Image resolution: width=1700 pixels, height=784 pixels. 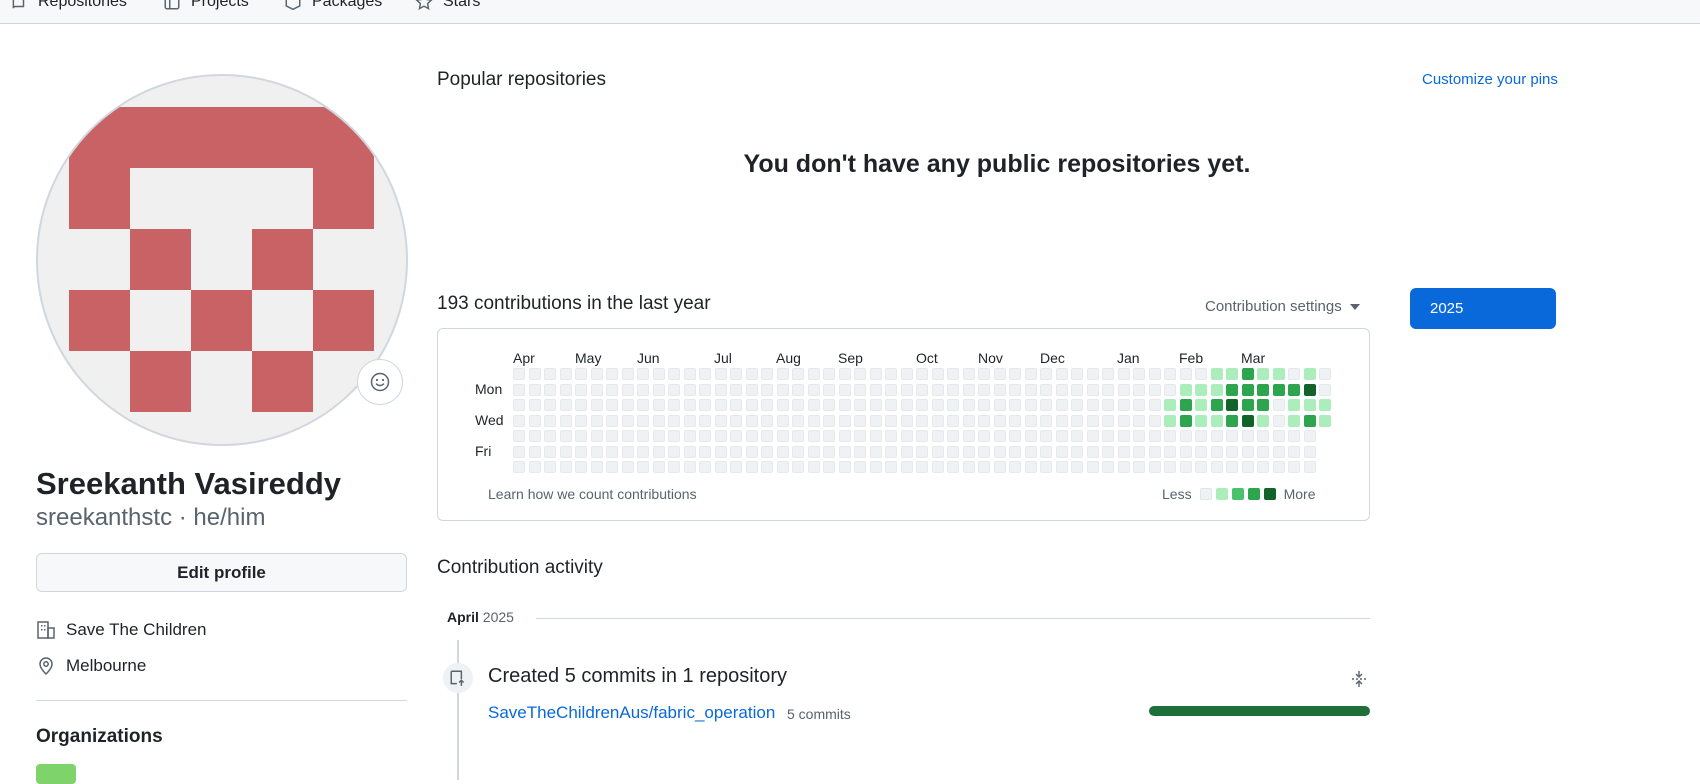 I want to click on tab-projects: Projects, so click(x=206, y=5).